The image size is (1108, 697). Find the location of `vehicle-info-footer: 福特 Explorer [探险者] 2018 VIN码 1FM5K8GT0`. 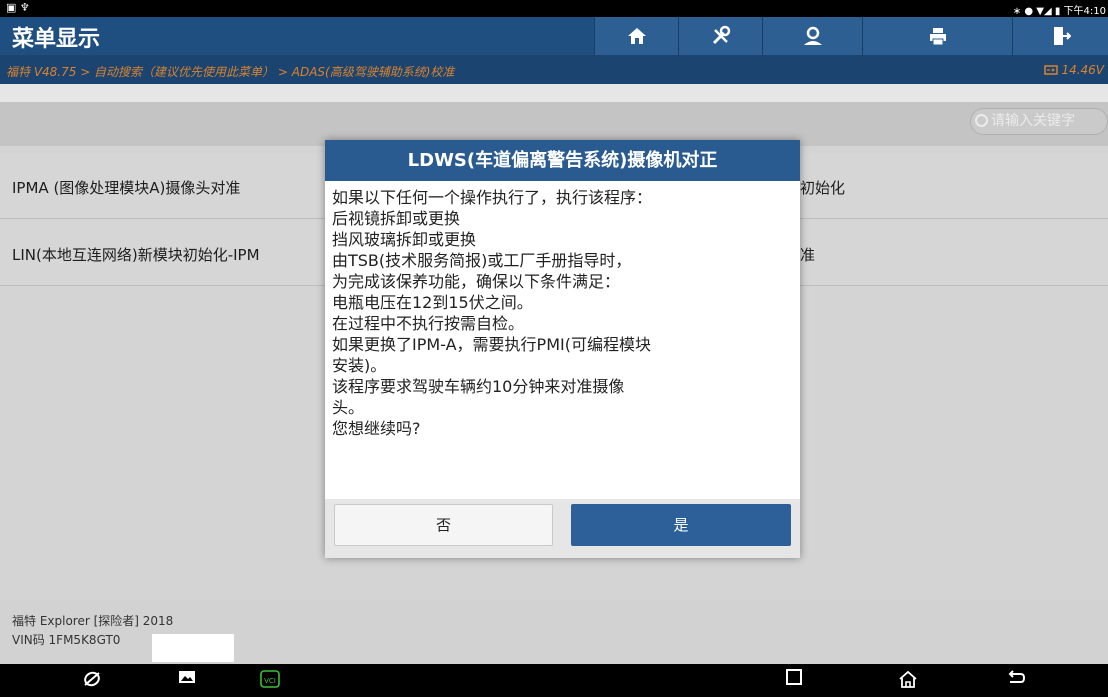

vehicle-info-footer: 福特 Explorer [探险者] 2018 VIN码 1FM5K8GT0 is located at coordinates (554, 632).